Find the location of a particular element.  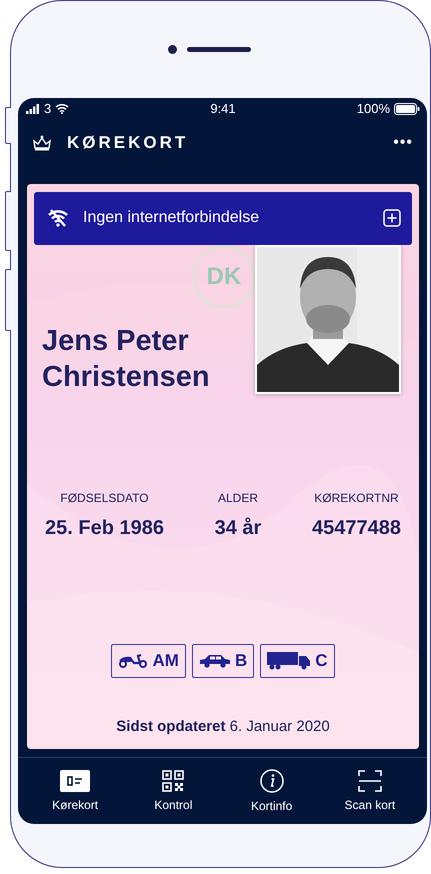

nav-tab: Kortinfo is located at coordinates (271, 791).